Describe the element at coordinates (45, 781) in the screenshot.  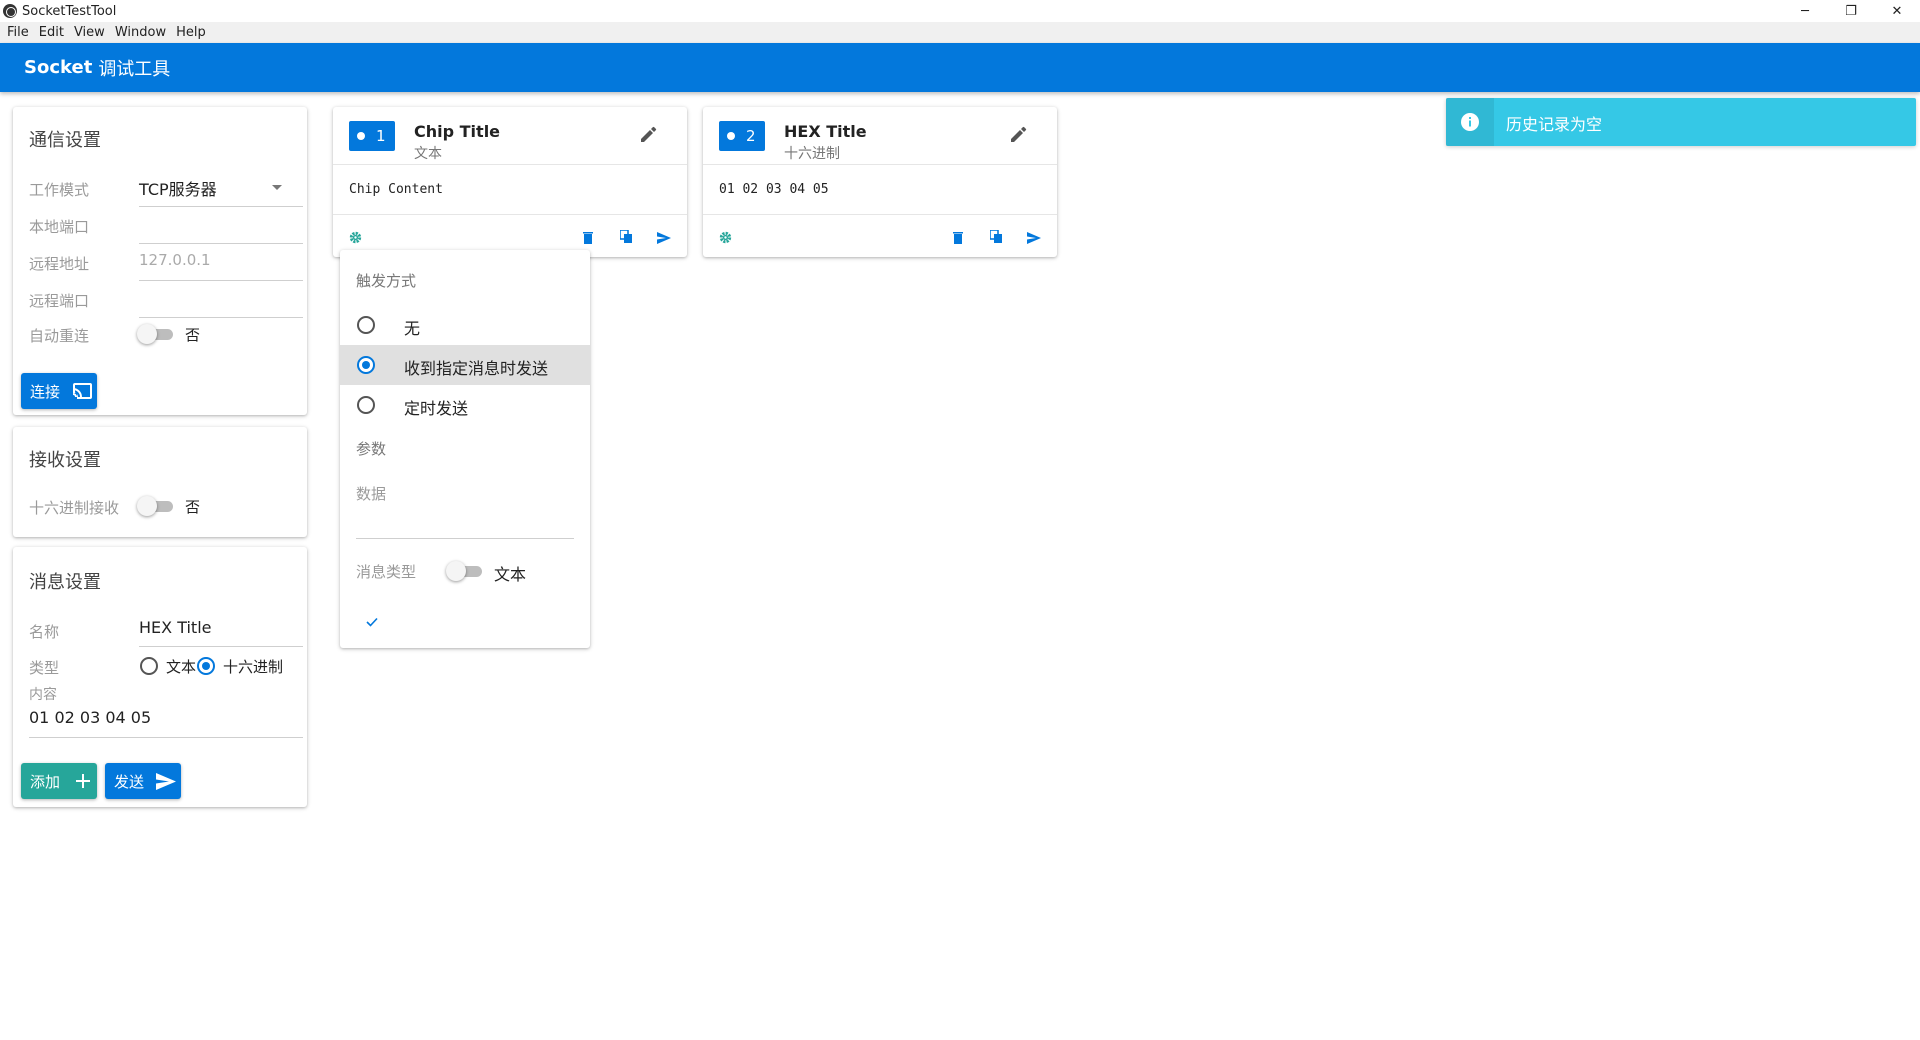
I see `add-label: 添加` at that location.